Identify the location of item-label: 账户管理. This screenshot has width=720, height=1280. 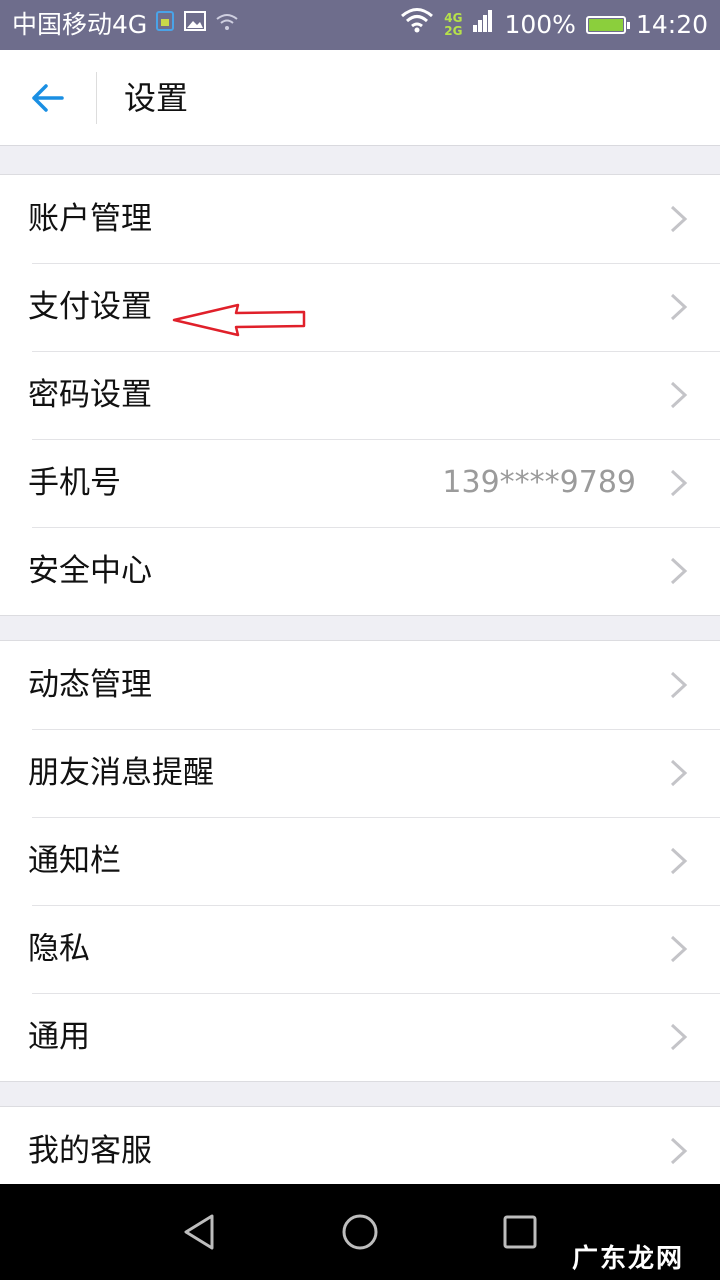
(90, 219).